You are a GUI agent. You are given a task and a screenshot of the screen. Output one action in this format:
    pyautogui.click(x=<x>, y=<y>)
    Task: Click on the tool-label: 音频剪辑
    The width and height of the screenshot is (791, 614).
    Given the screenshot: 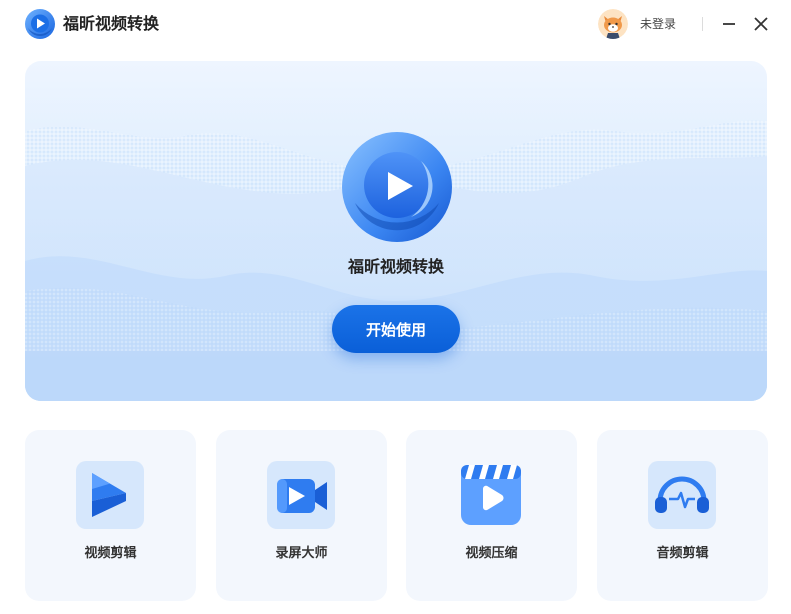 What is the action you would take?
    pyautogui.click(x=682, y=553)
    